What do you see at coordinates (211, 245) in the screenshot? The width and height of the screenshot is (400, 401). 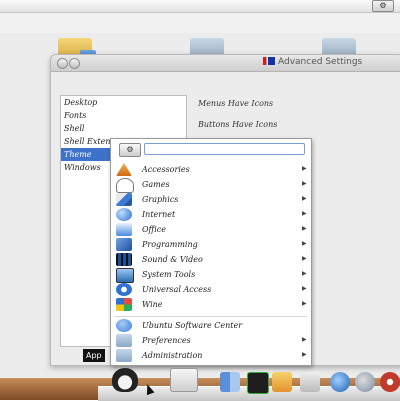 I see `menu-item-programming: Programming ▶` at bounding box center [211, 245].